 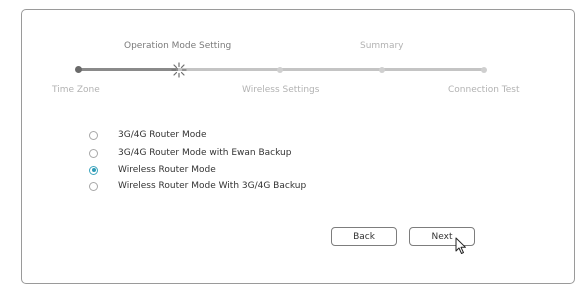 I want to click on step-label-summary: Summary, so click(x=382, y=46).